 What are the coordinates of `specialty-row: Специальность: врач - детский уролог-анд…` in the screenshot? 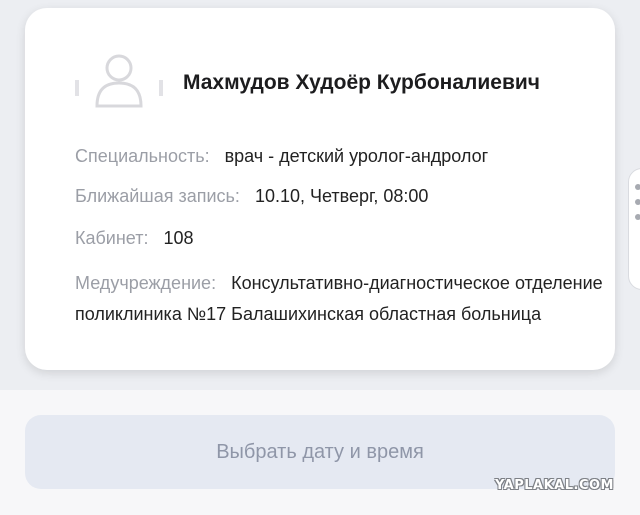 It's located at (281, 156).